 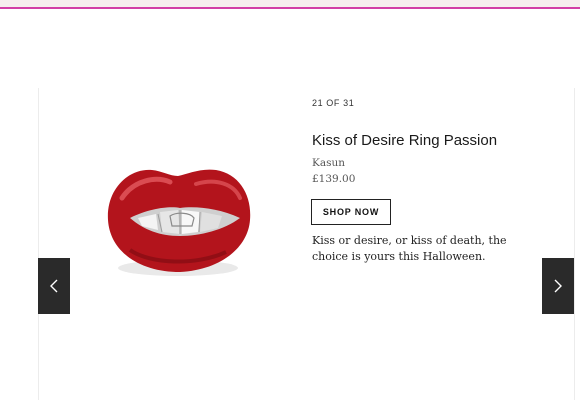 I want to click on chevron-left-icon, so click(x=54, y=286).